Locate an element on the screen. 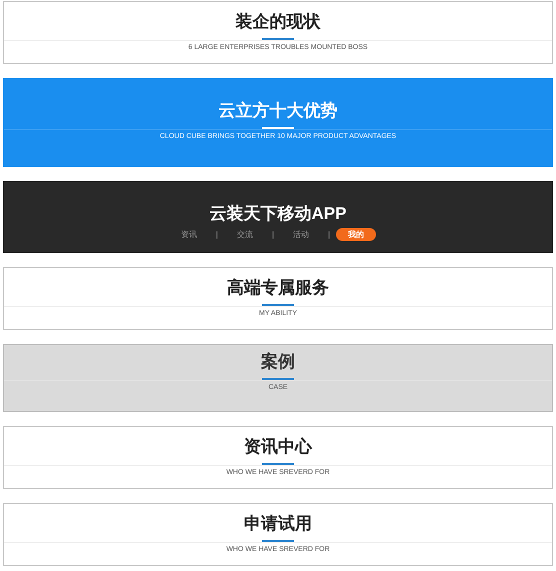 The image size is (556, 571). nav-tab: 我的 is located at coordinates (356, 234).